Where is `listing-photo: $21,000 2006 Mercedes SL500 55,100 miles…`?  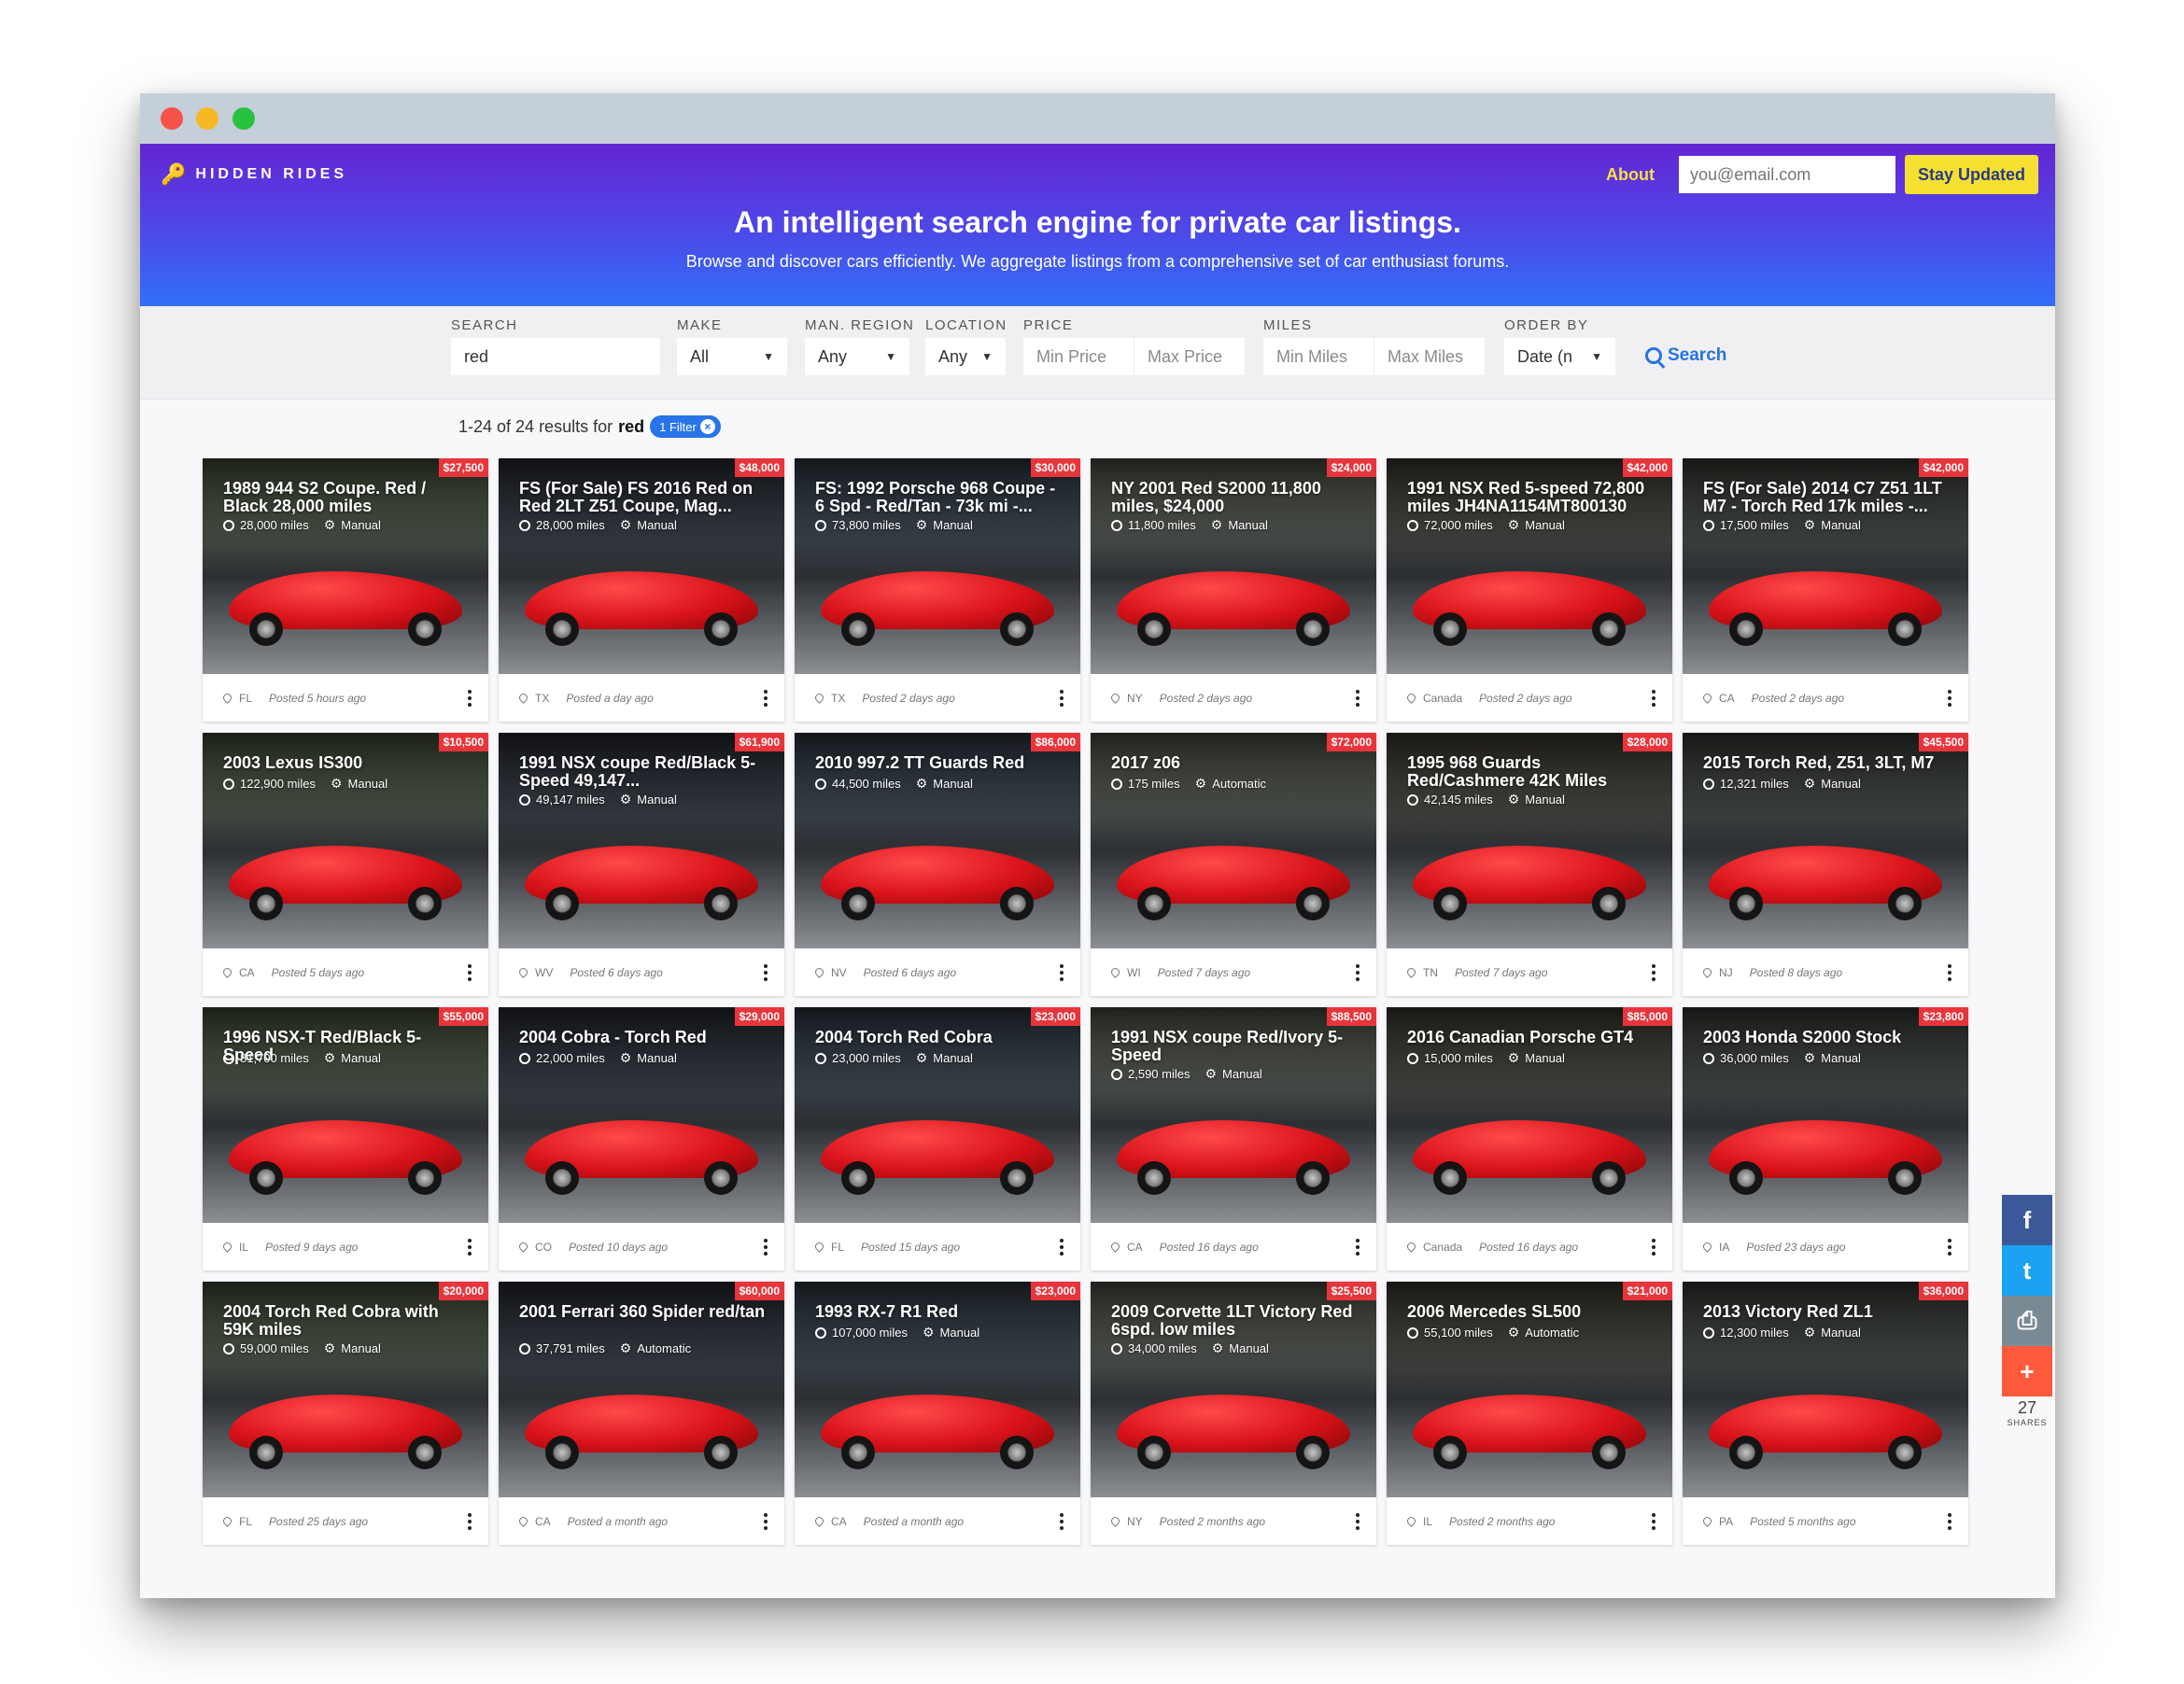
listing-photo: $21,000 2006 Mercedes SL500 55,100 miles… is located at coordinates (1529, 1389).